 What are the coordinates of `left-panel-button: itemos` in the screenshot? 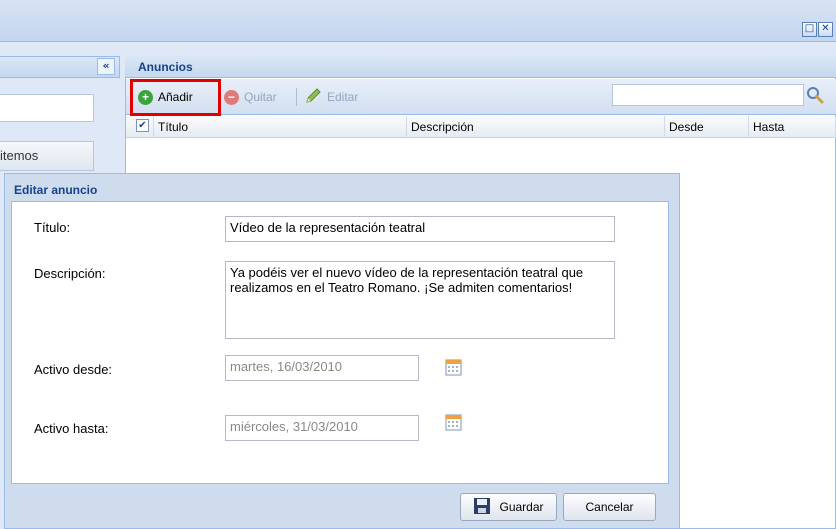 It's located at (47, 156).